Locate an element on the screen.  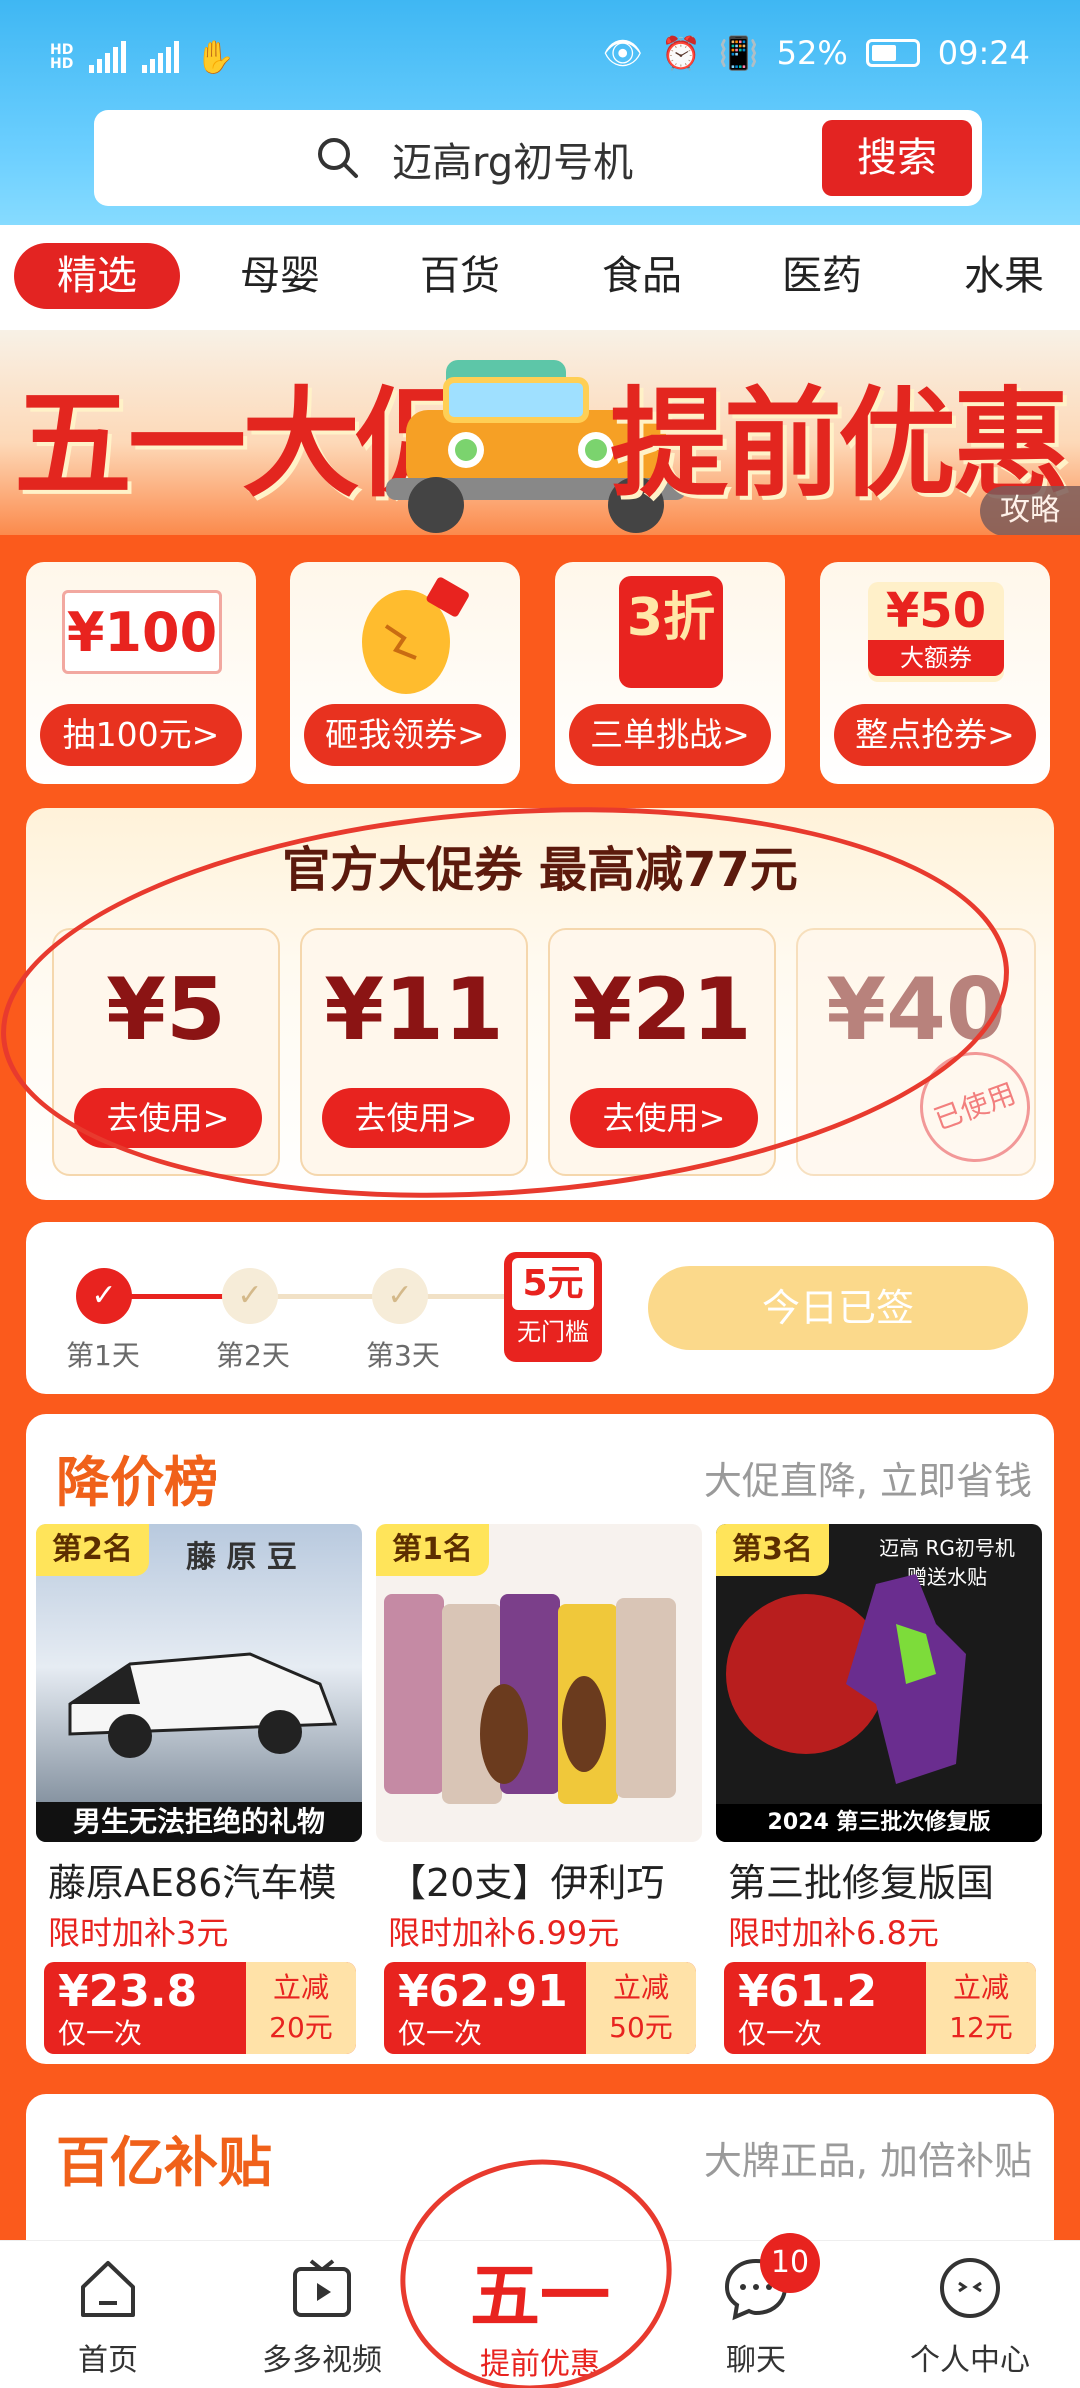
cut-badge: 立减 20元 is located at coordinates (301, 2008).